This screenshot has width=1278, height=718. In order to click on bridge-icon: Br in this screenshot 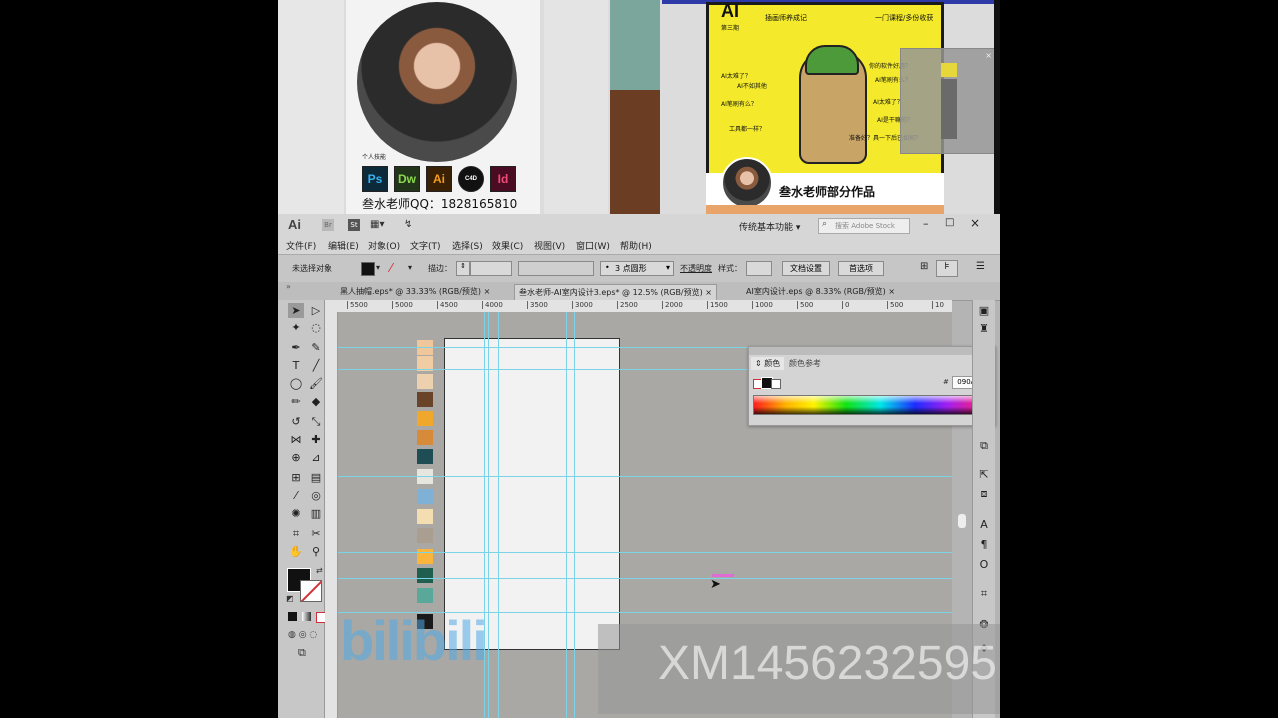, I will do `click(328, 225)`.